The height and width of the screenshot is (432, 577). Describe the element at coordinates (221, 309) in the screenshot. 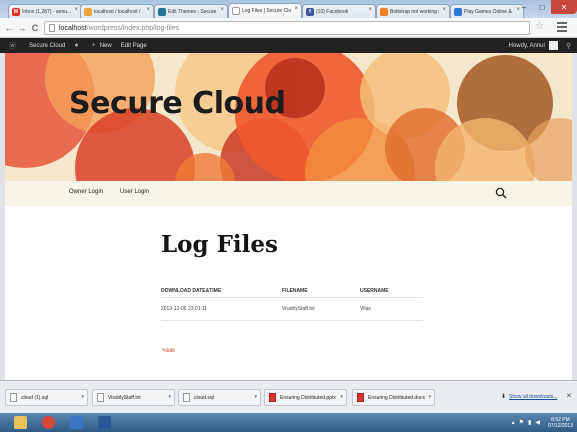

I see `cell-datetime: 2013-12-06 23:01:11` at that location.